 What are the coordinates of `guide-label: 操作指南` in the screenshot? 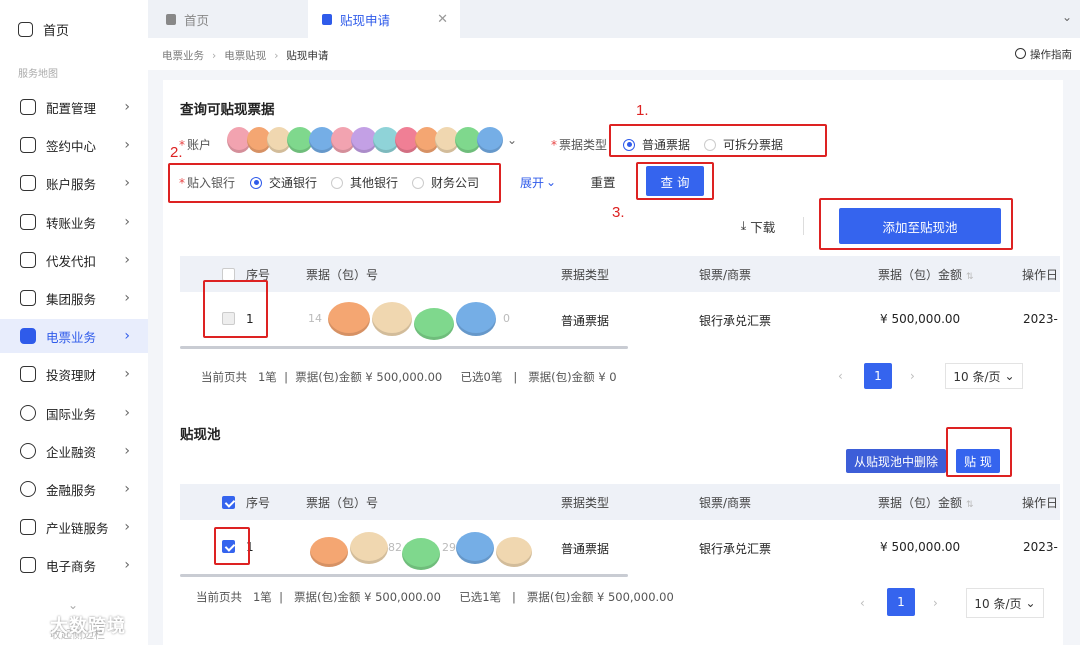 It's located at (1051, 55).